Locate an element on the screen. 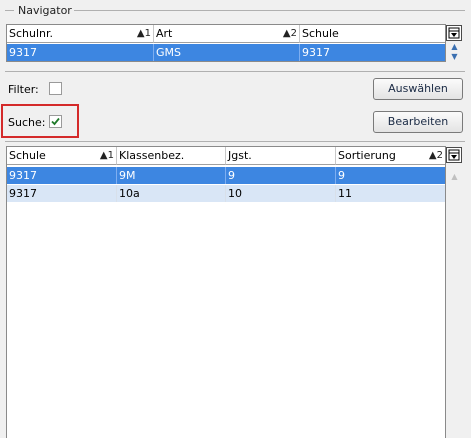 This screenshot has height=438, width=471. scroll-down-icon: ▼ is located at coordinates (454, 56).